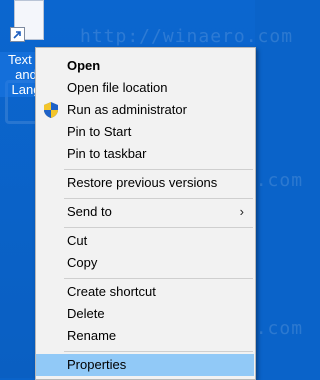 The image size is (320, 380). What do you see at coordinates (145, 263) in the screenshot?
I see `menu-item-copy: Copy` at bounding box center [145, 263].